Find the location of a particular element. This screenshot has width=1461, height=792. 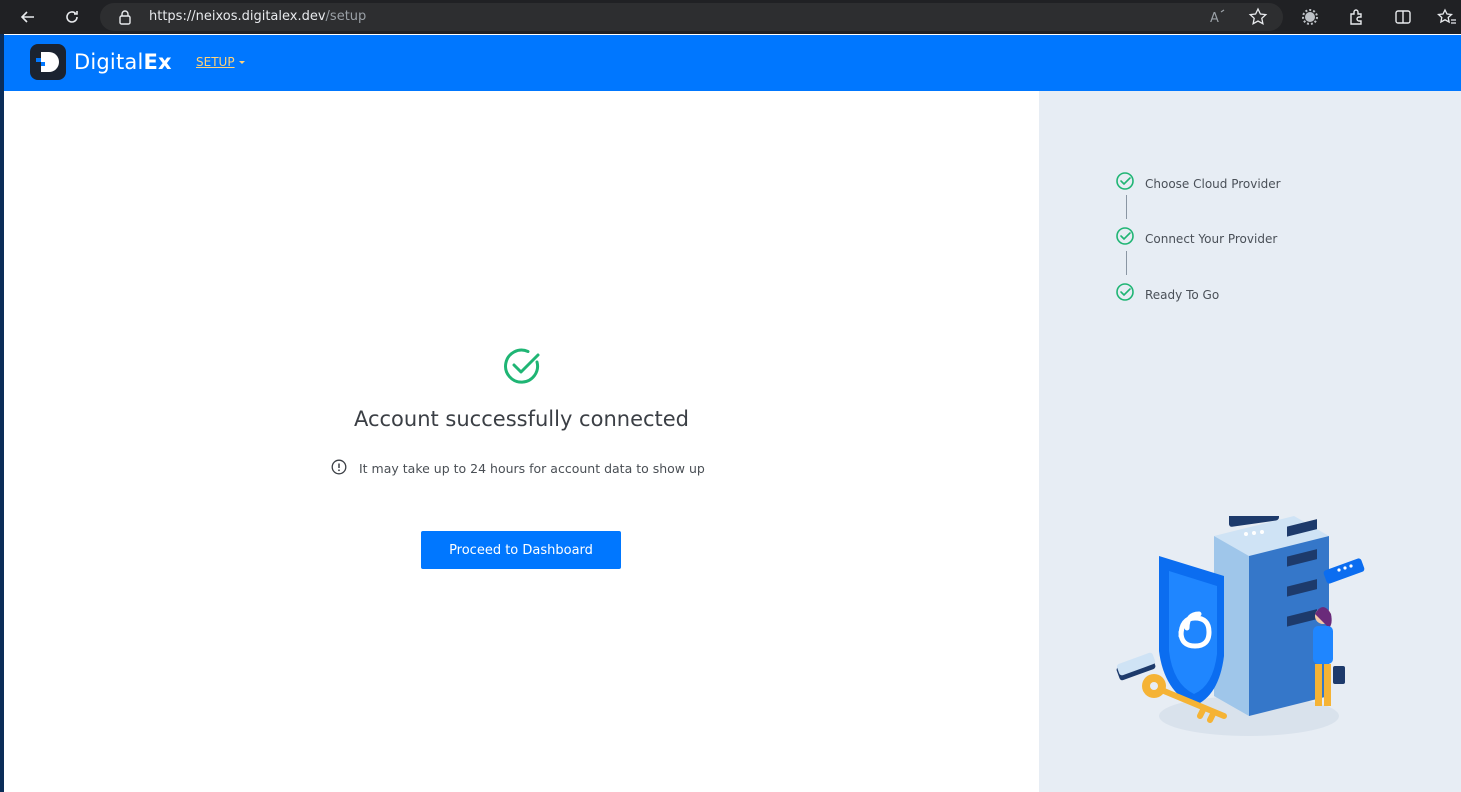

logo-text: DigitalEx is located at coordinates (123, 62).